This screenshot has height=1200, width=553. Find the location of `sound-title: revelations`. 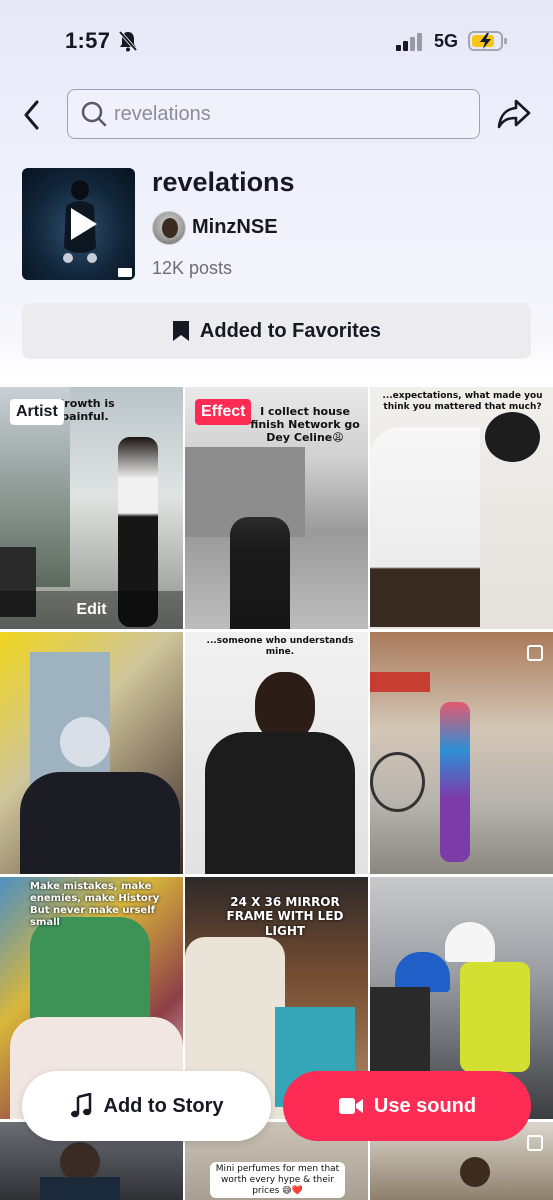

sound-title: revelations is located at coordinates (223, 182).